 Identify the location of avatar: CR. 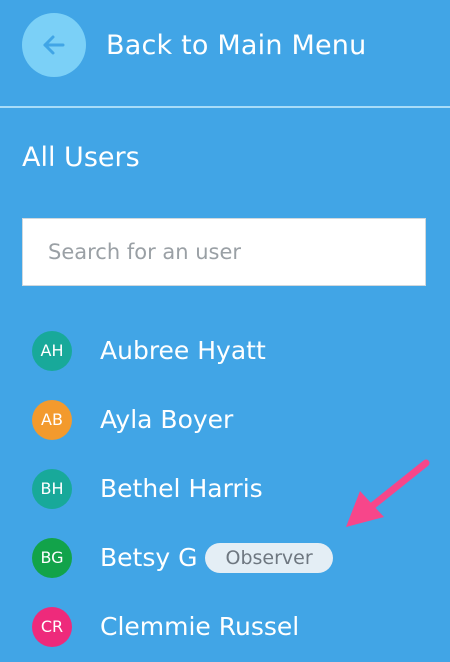
(52, 626).